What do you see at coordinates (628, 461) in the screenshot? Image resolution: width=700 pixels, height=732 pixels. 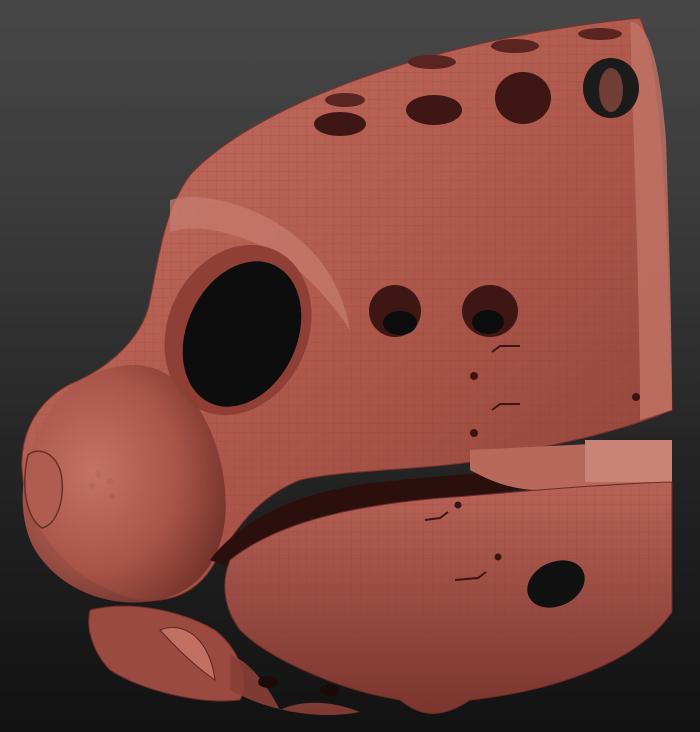 I see `inner-panel` at bounding box center [628, 461].